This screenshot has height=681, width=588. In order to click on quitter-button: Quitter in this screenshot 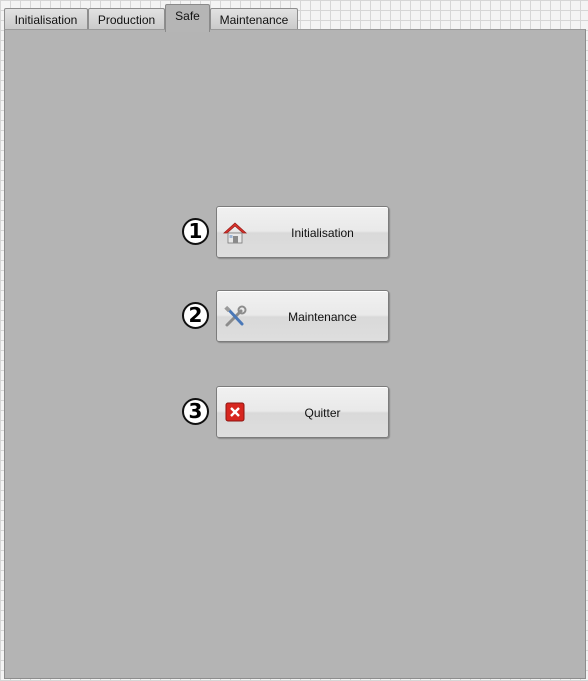, I will do `click(302, 412)`.